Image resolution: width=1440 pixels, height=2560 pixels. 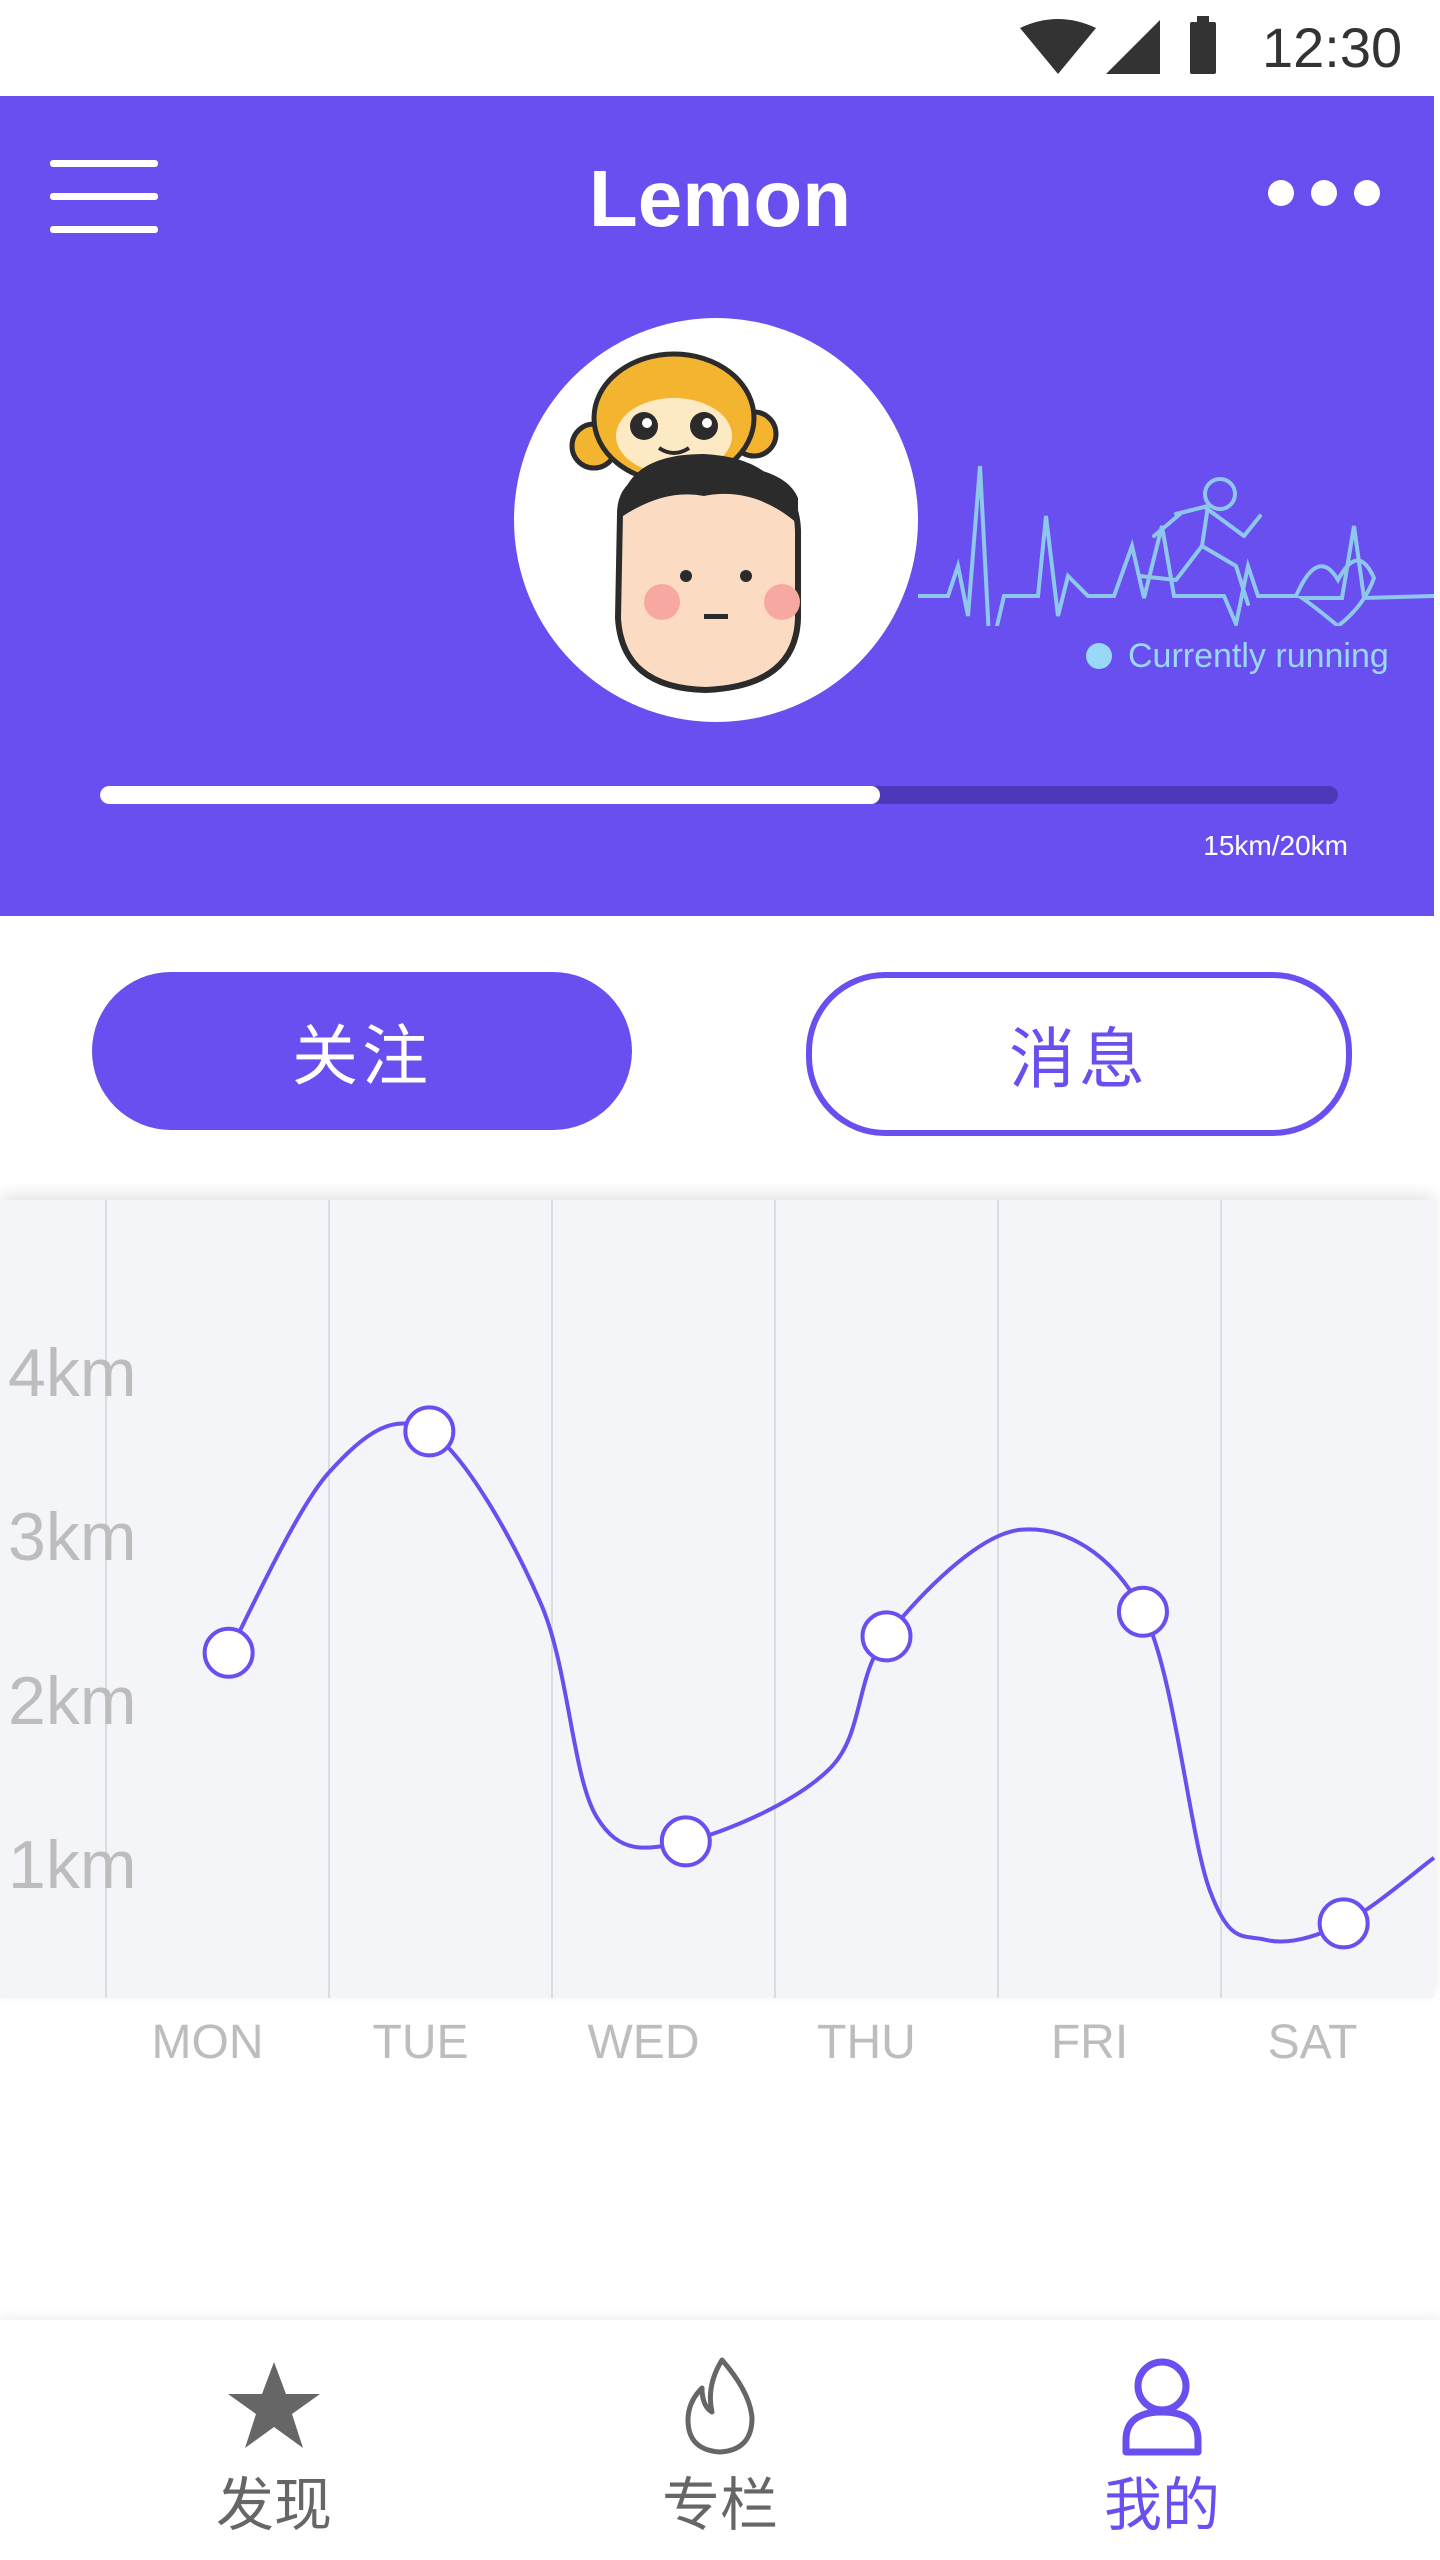 What do you see at coordinates (720, 198) in the screenshot?
I see `page-title: Lemon` at bounding box center [720, 198].